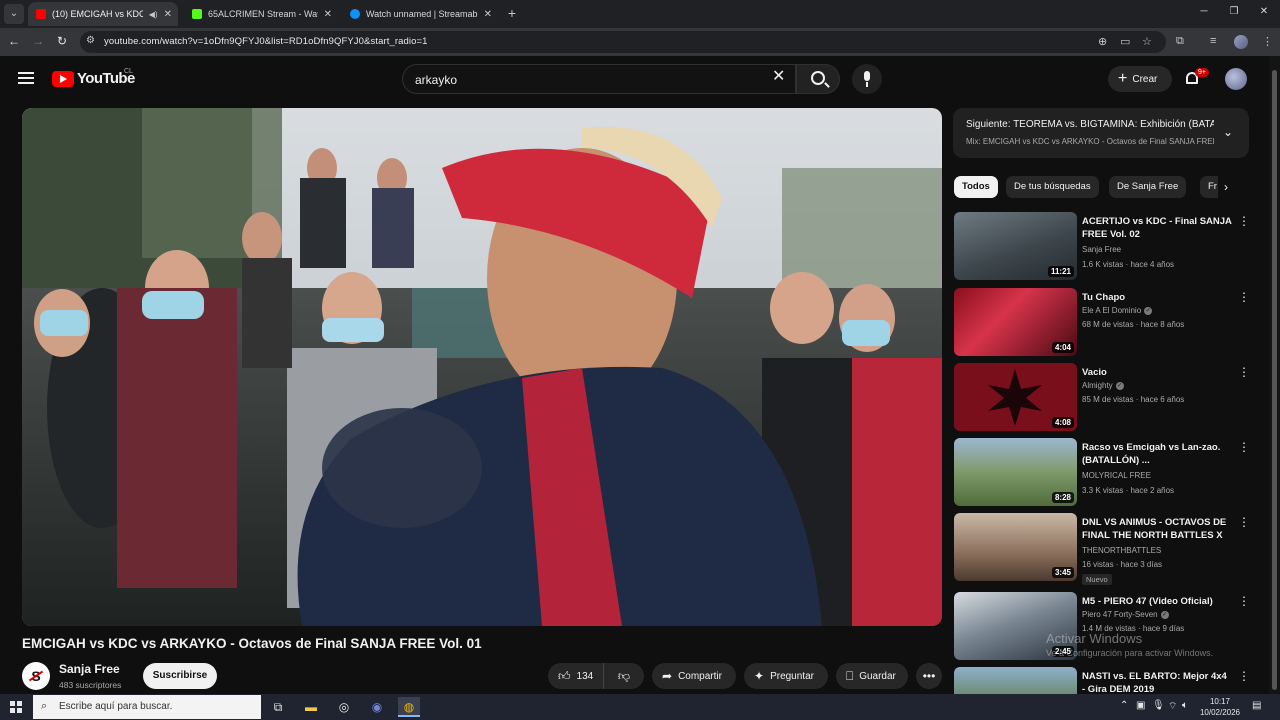  I want to click on chrome-taskbar-icon: ◍, so click(409, 707).